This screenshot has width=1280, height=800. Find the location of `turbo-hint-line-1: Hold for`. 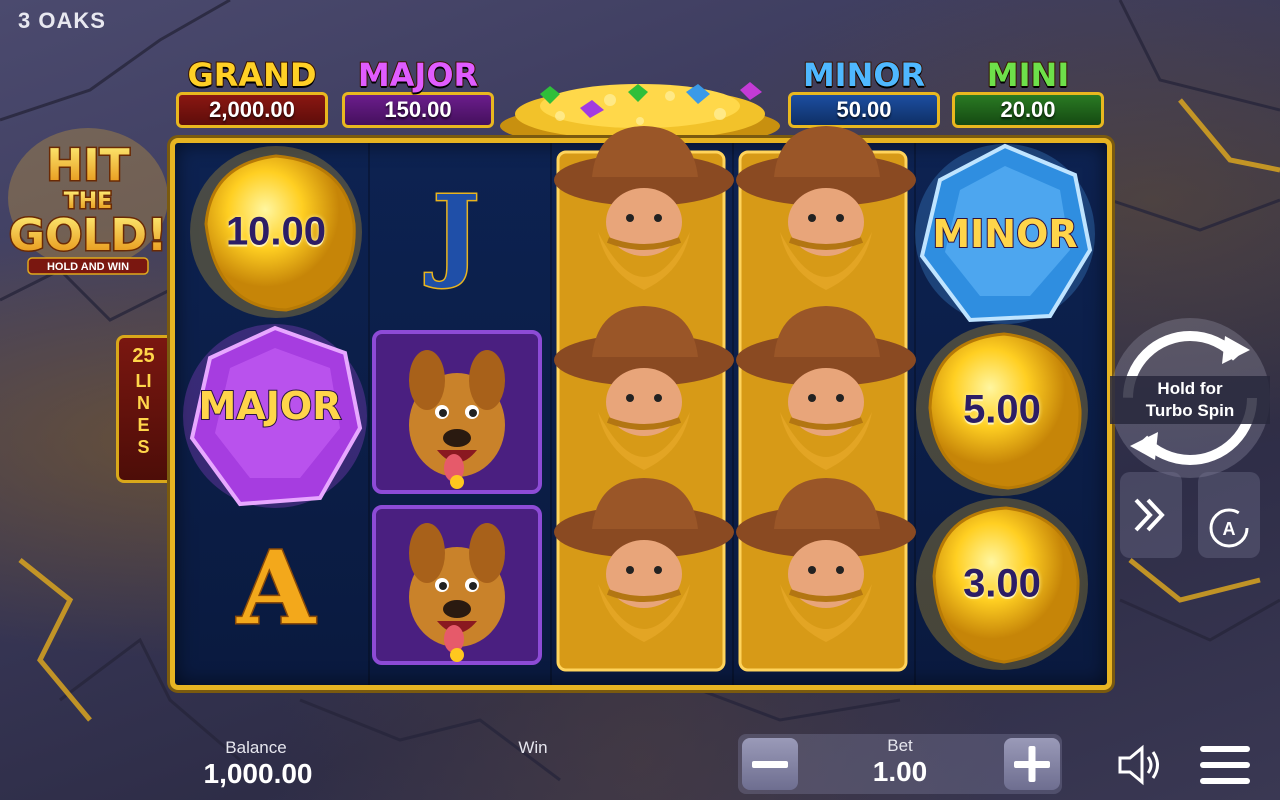

turbo-hint-line-1: Hold for is located at coordinates (1190, 388).